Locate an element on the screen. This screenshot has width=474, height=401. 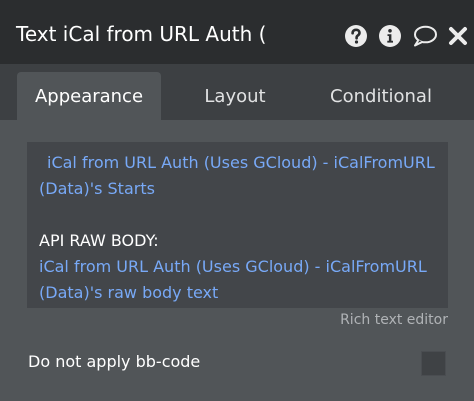
tab-layout: Layout is located at coordinates (235, 96).